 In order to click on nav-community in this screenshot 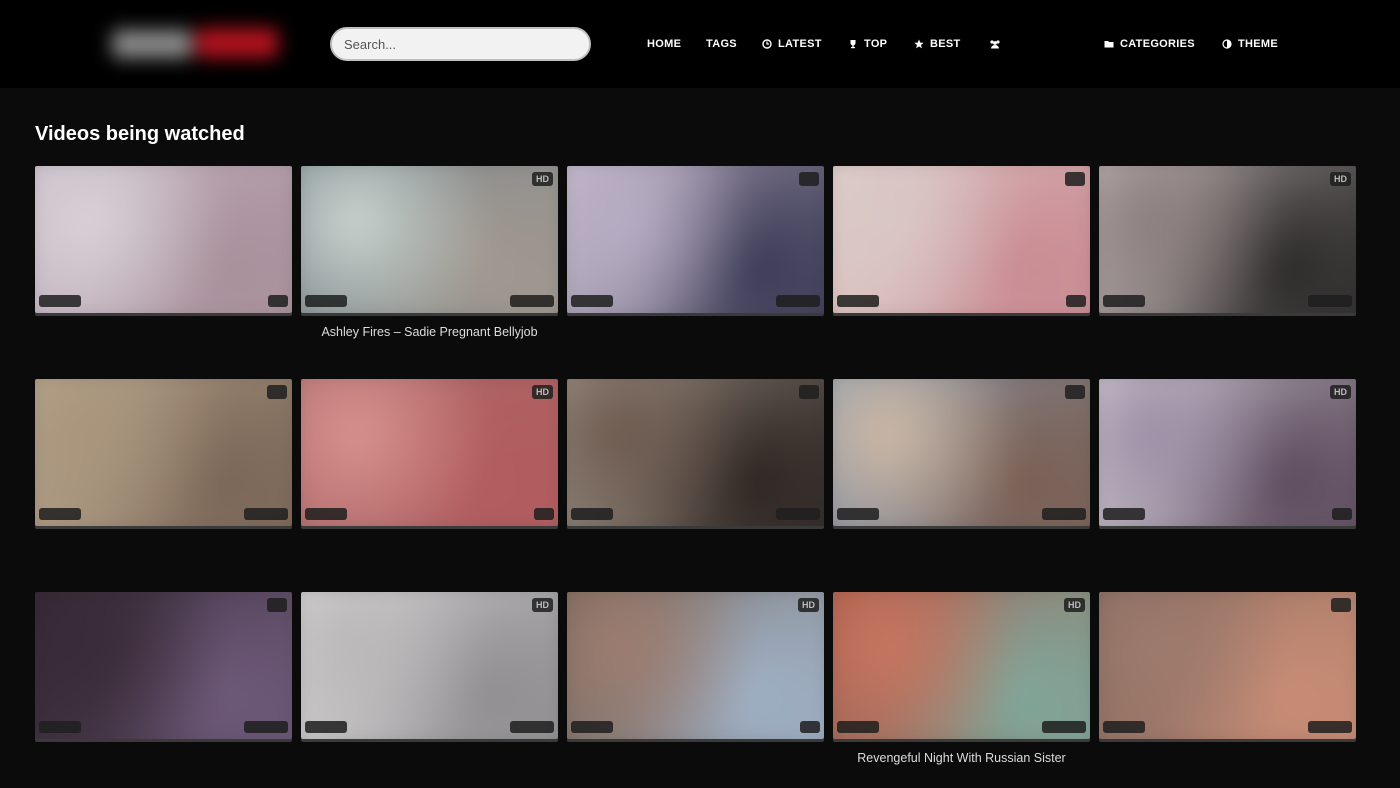, I will do `click(998, 44)`.